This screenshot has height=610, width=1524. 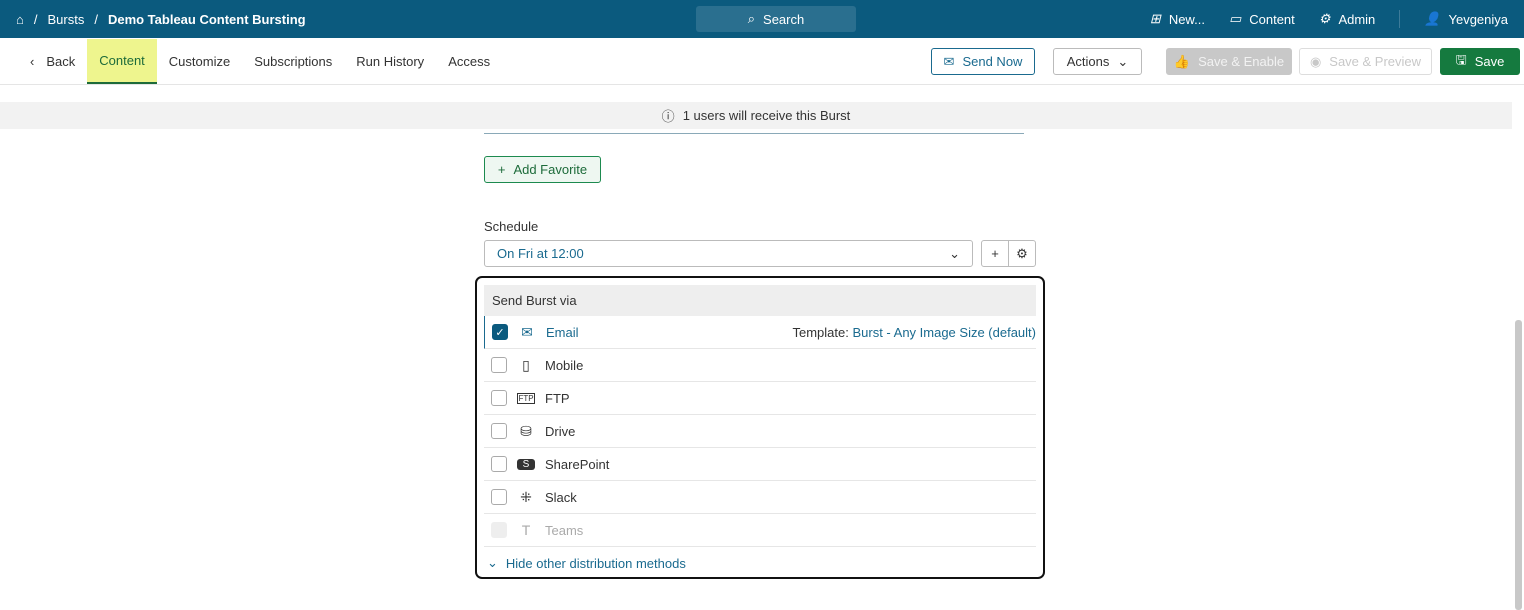 What do you see at coordinates (542, 169) in the screenshot?
I see `add-favorite-button: + Add Favorite` at bounding box center [542, 169].